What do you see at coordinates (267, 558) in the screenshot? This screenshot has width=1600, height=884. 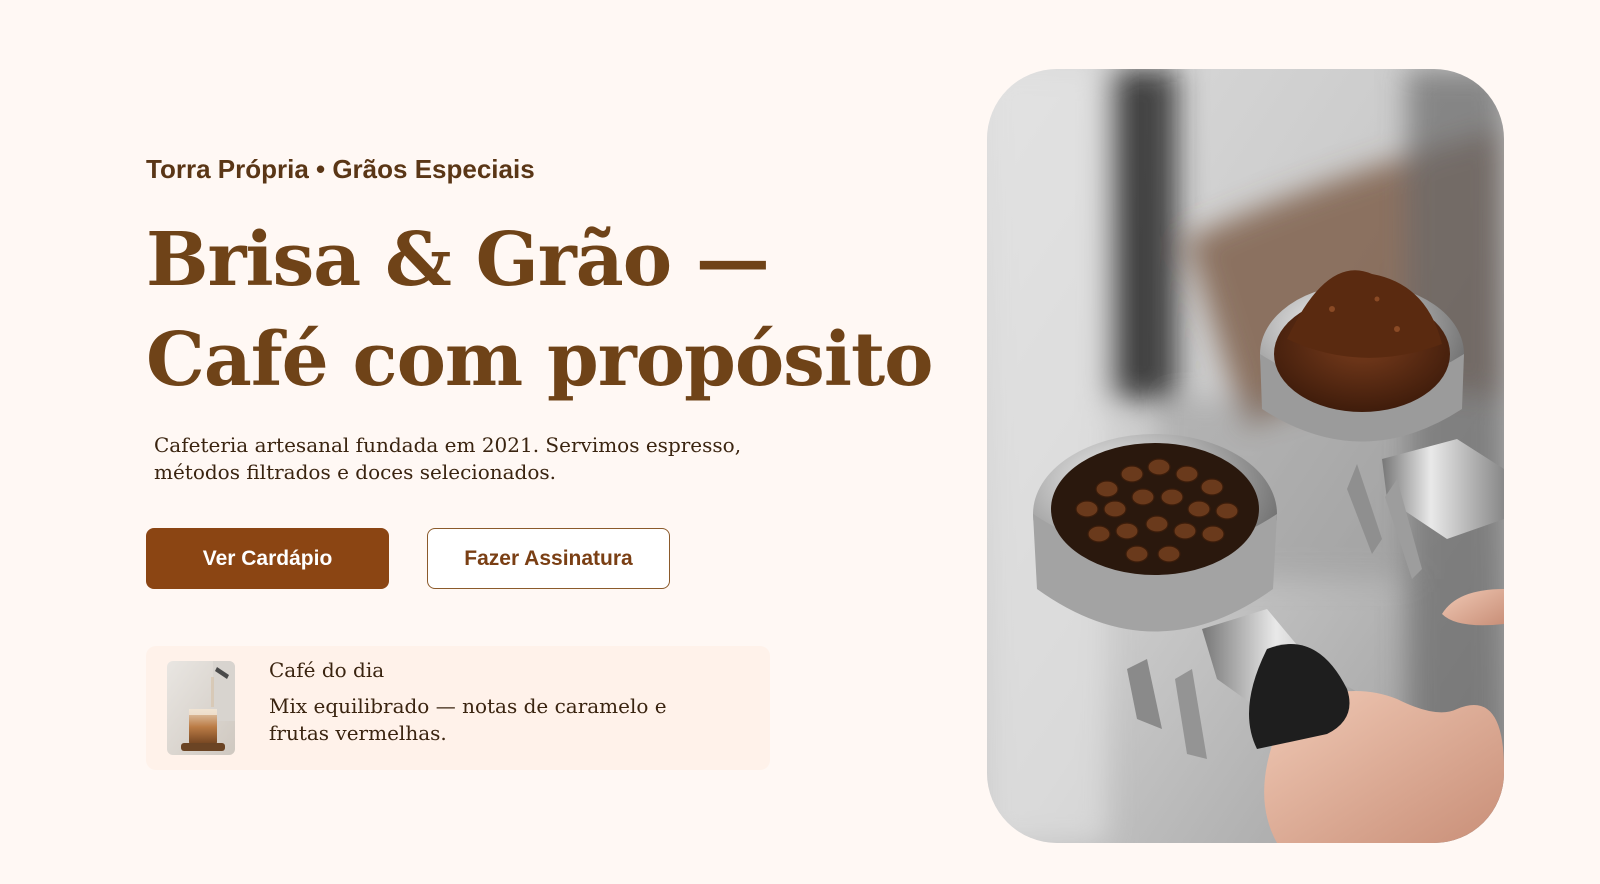 I see `view-menu-button: Ver Cardápio` at bounding box center [267, 558].